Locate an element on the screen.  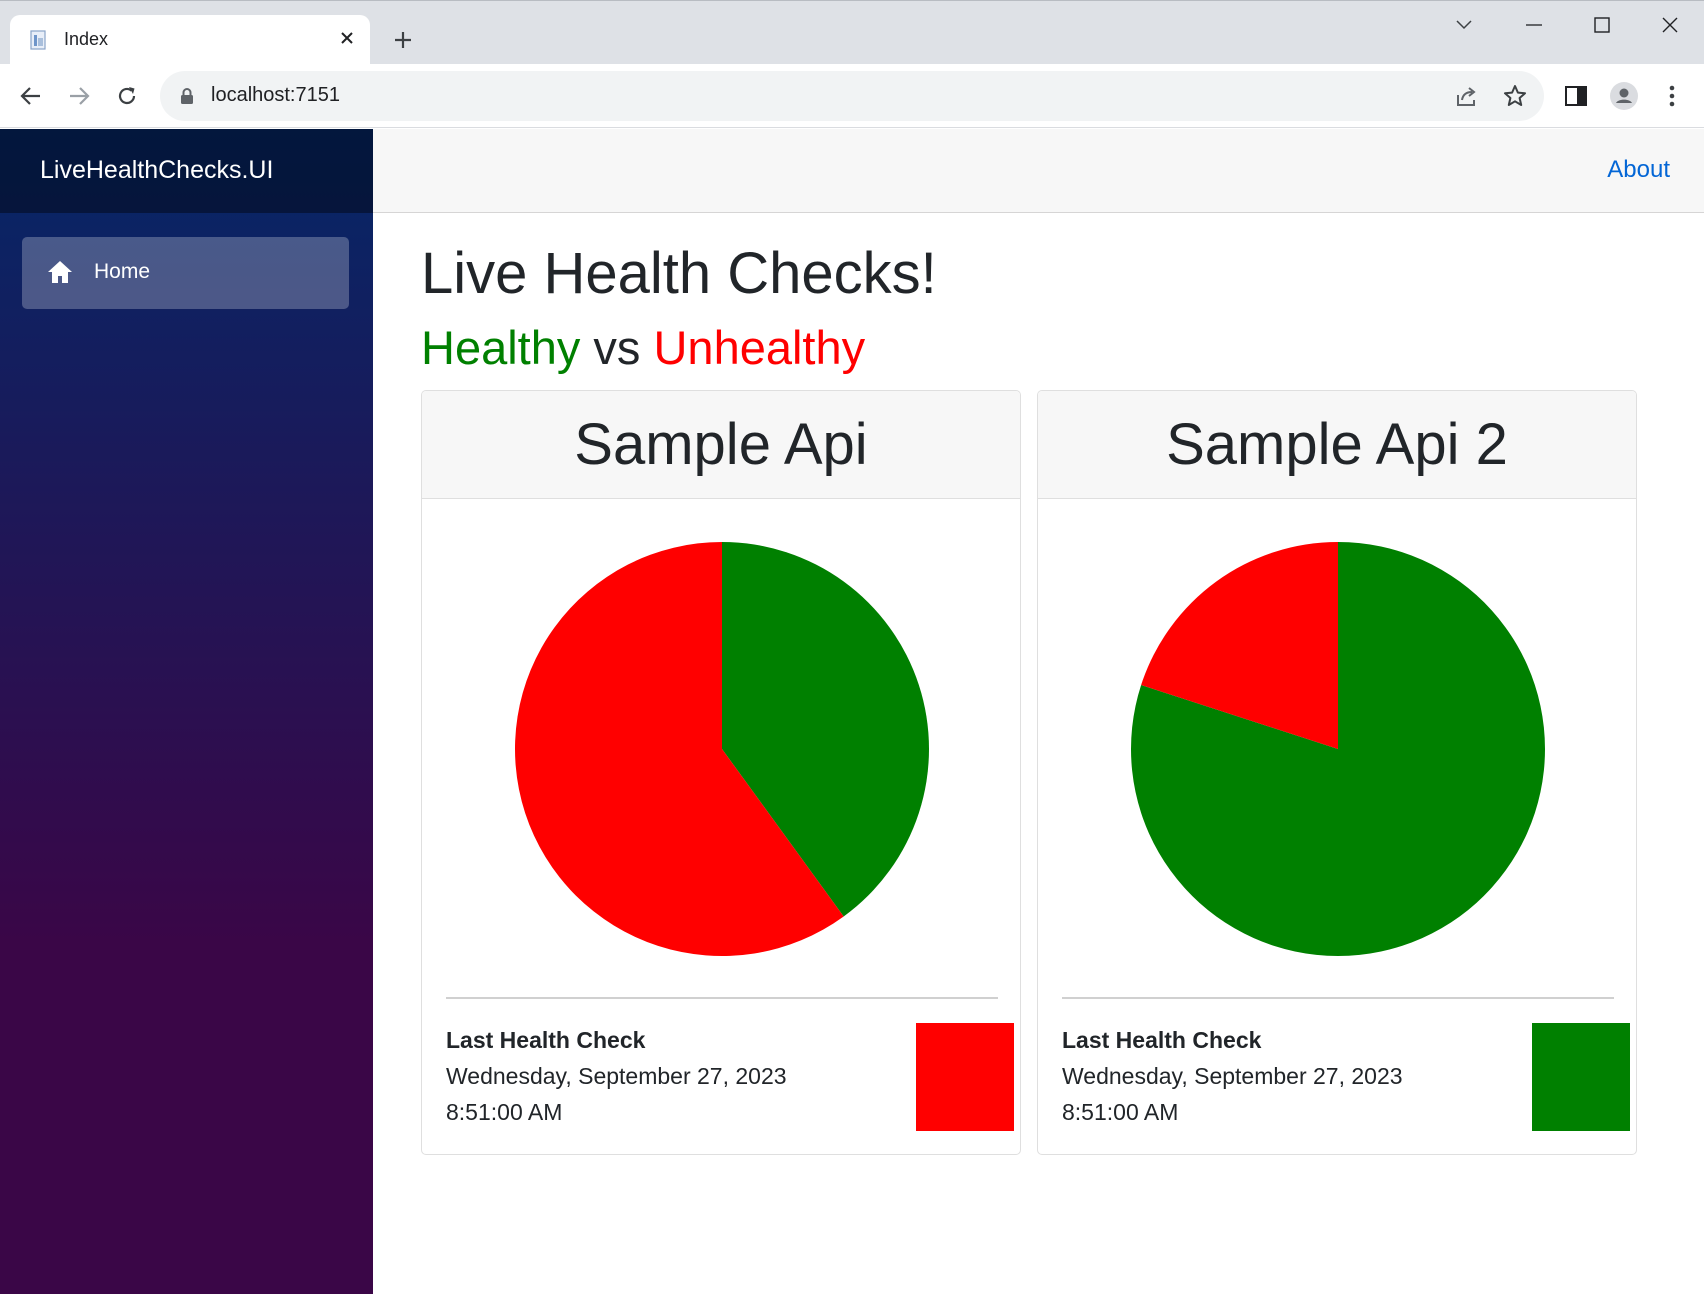
address-bar: localhost:7151 is located at coordinates (852, 96).